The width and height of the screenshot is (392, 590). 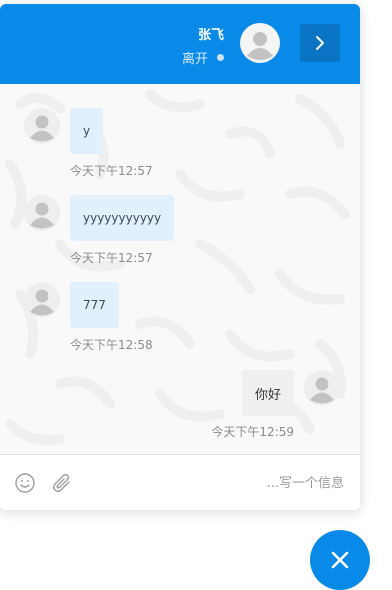 I want to click on message-bubble: yyyyyyyyyyy, so click(x=122, y=218).